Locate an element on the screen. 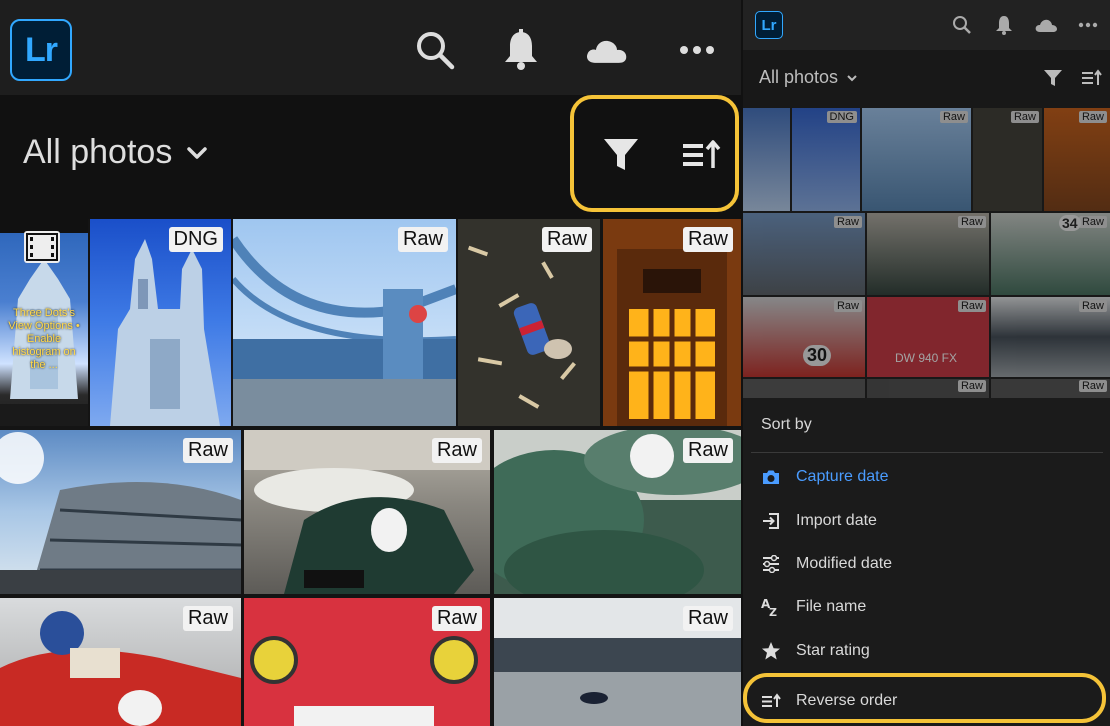 The height and width of the screenshot is (726, 1110). star-icon is located at coordinates (771, 651).